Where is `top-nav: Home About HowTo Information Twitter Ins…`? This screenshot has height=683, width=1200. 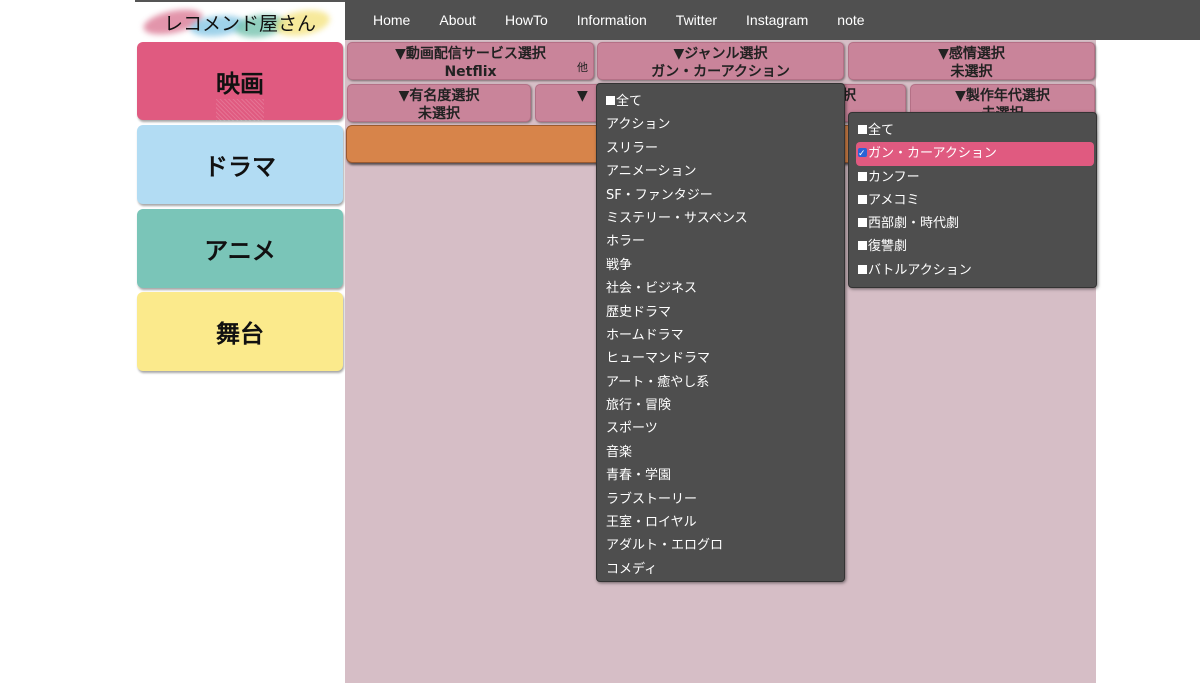 top-nav: Home About HowTo Information Twitter Ins… is located at coordinates (772, 20).